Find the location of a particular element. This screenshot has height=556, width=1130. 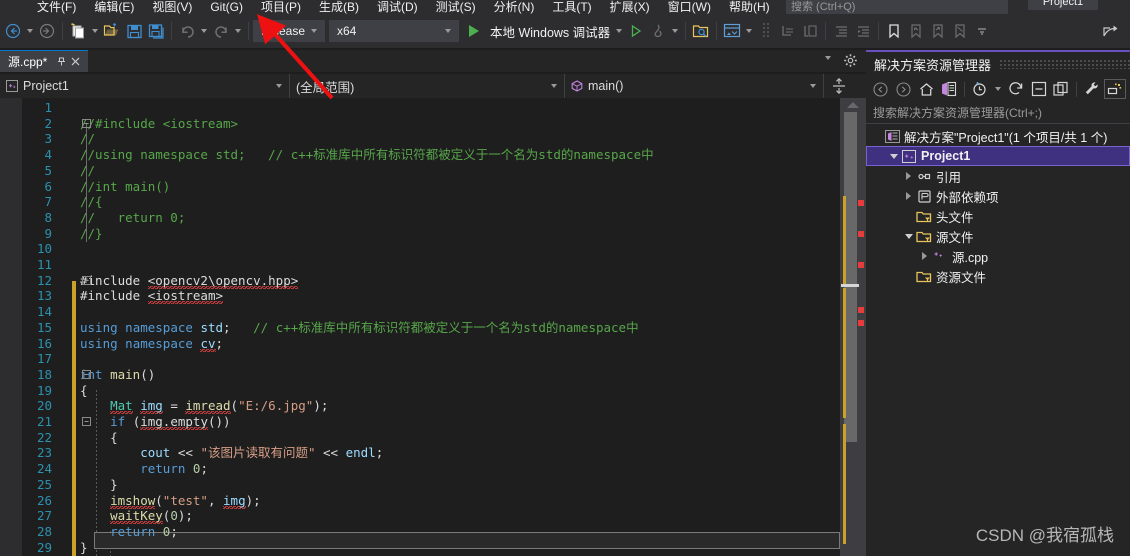

menu-item-debug: 调试(D) is located at coordinates (397, 7).